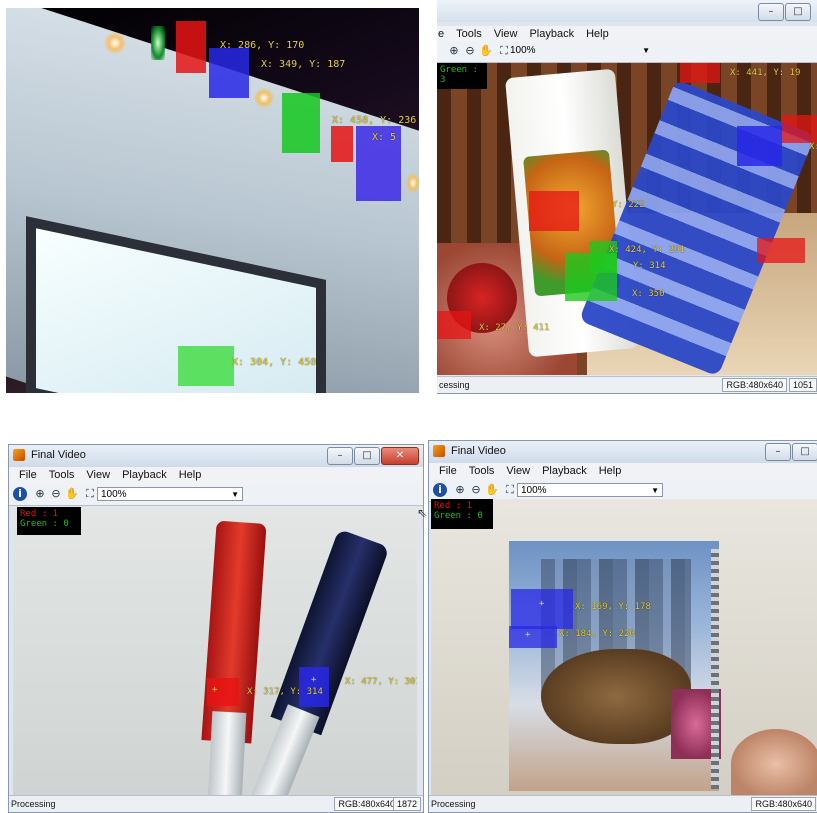 The image size is (817, 813). Describe the element at coordinates (627, 384) in the screenshot. I see `status-bar: cessing RGB:480x640 1051` at that location.